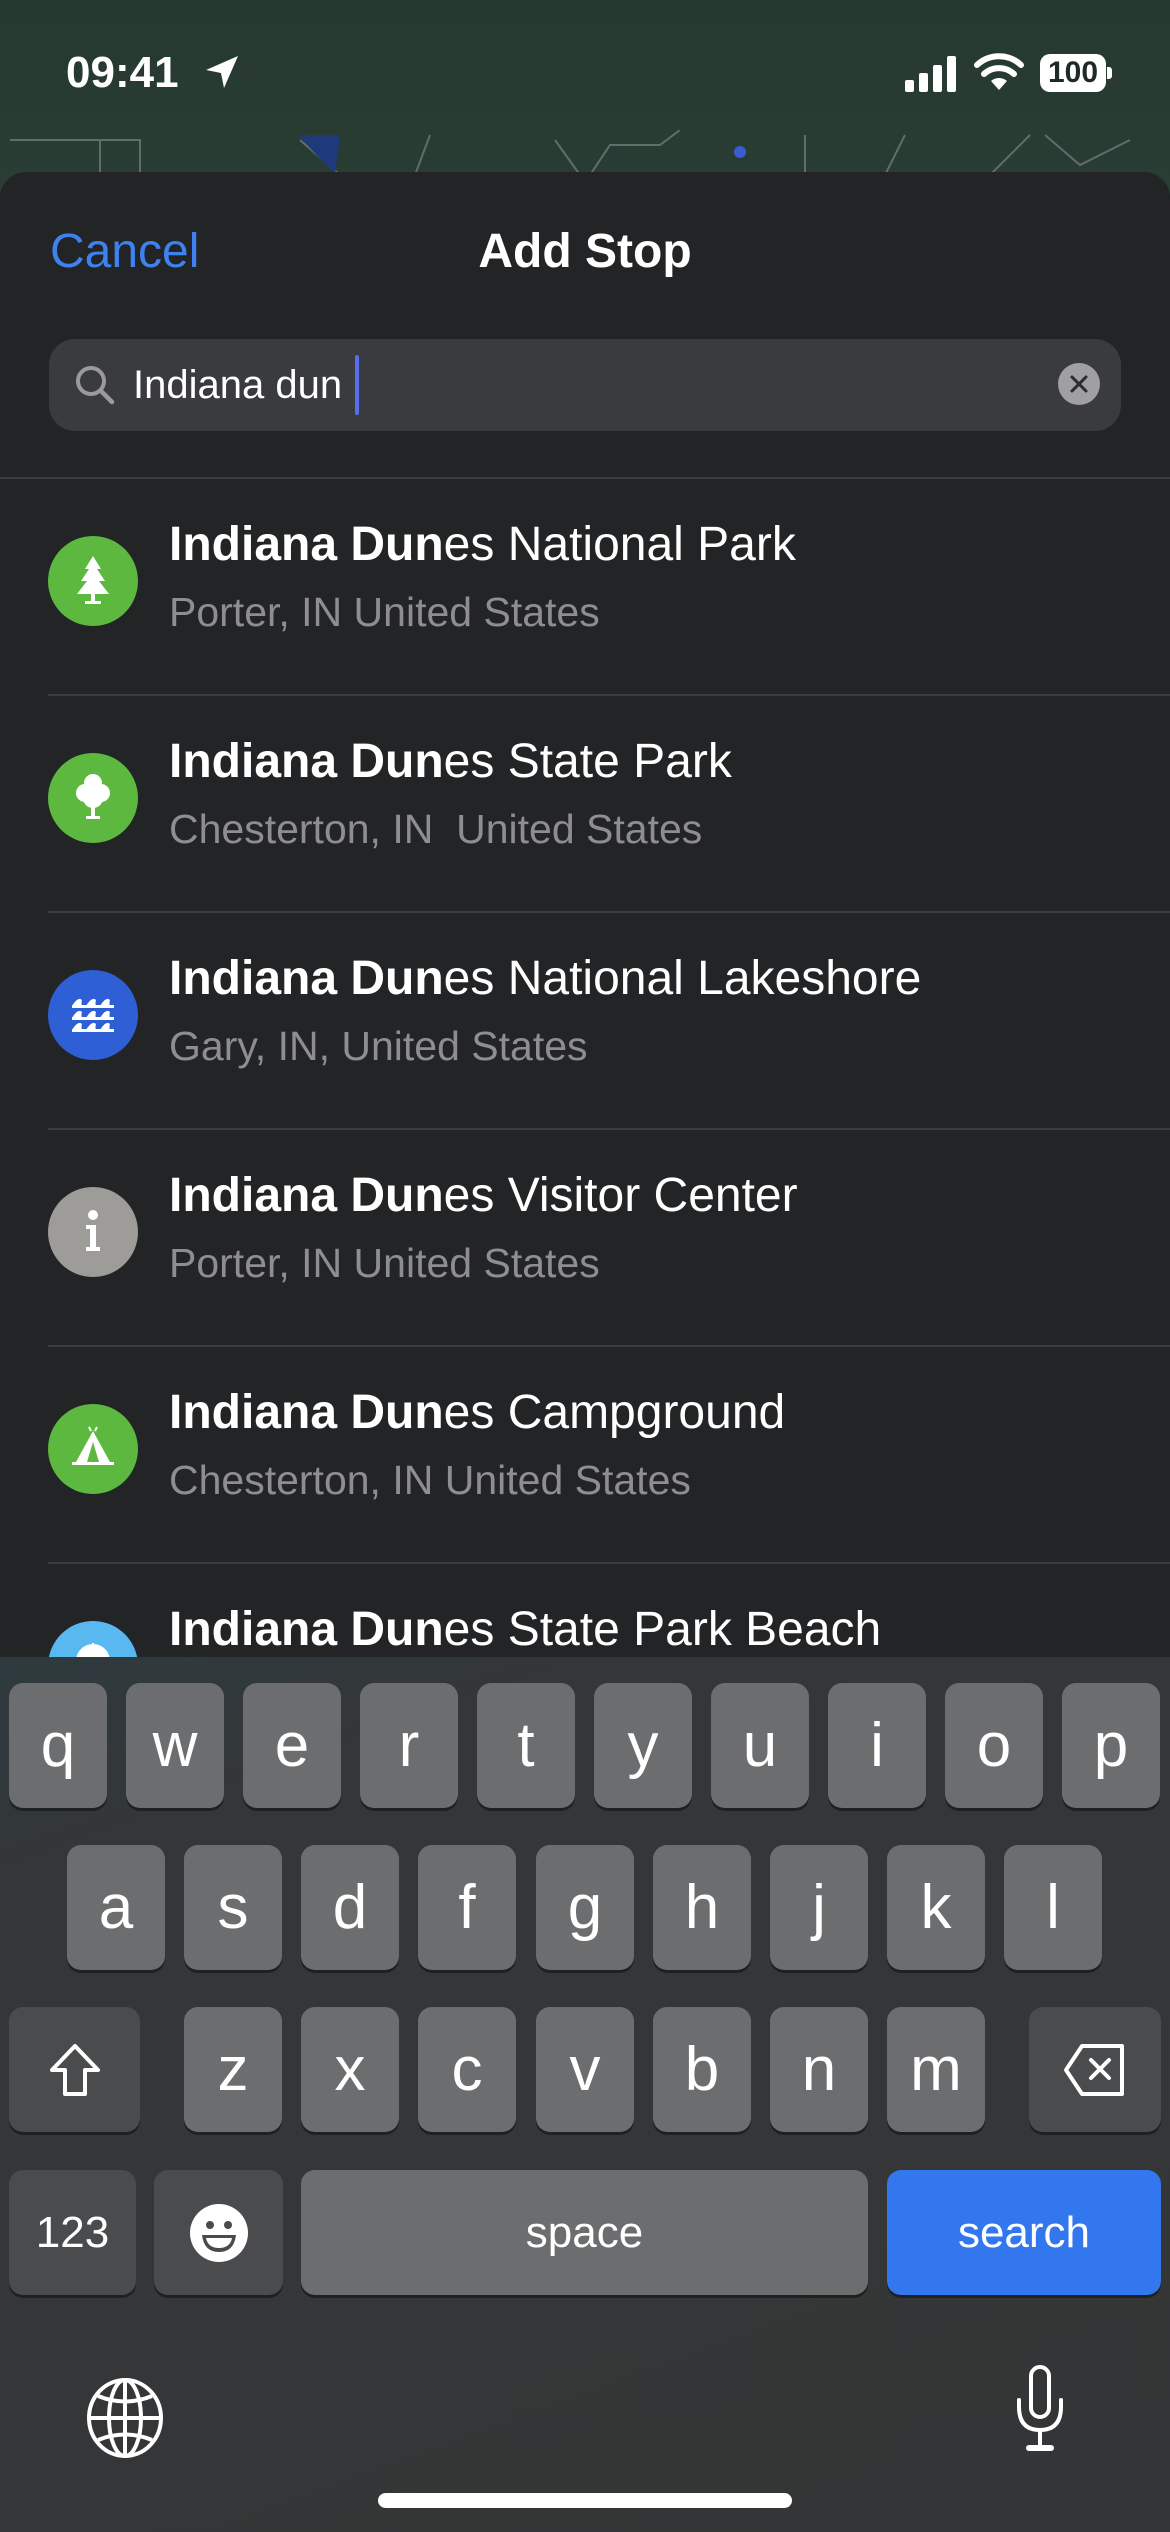 This screenshot has width=1170, height=2532. I want to click on key-r: r, so click(409, 1745).